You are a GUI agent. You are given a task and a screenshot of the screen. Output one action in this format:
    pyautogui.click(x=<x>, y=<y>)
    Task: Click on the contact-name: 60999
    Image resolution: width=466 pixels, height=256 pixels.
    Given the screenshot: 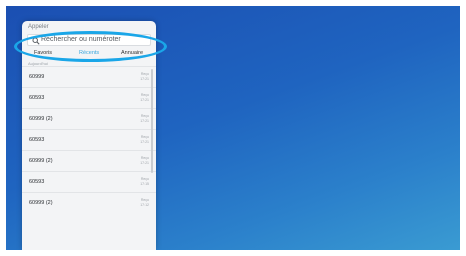 What is the action you would take?
    pyautogui.click(x=37, y=77)
    